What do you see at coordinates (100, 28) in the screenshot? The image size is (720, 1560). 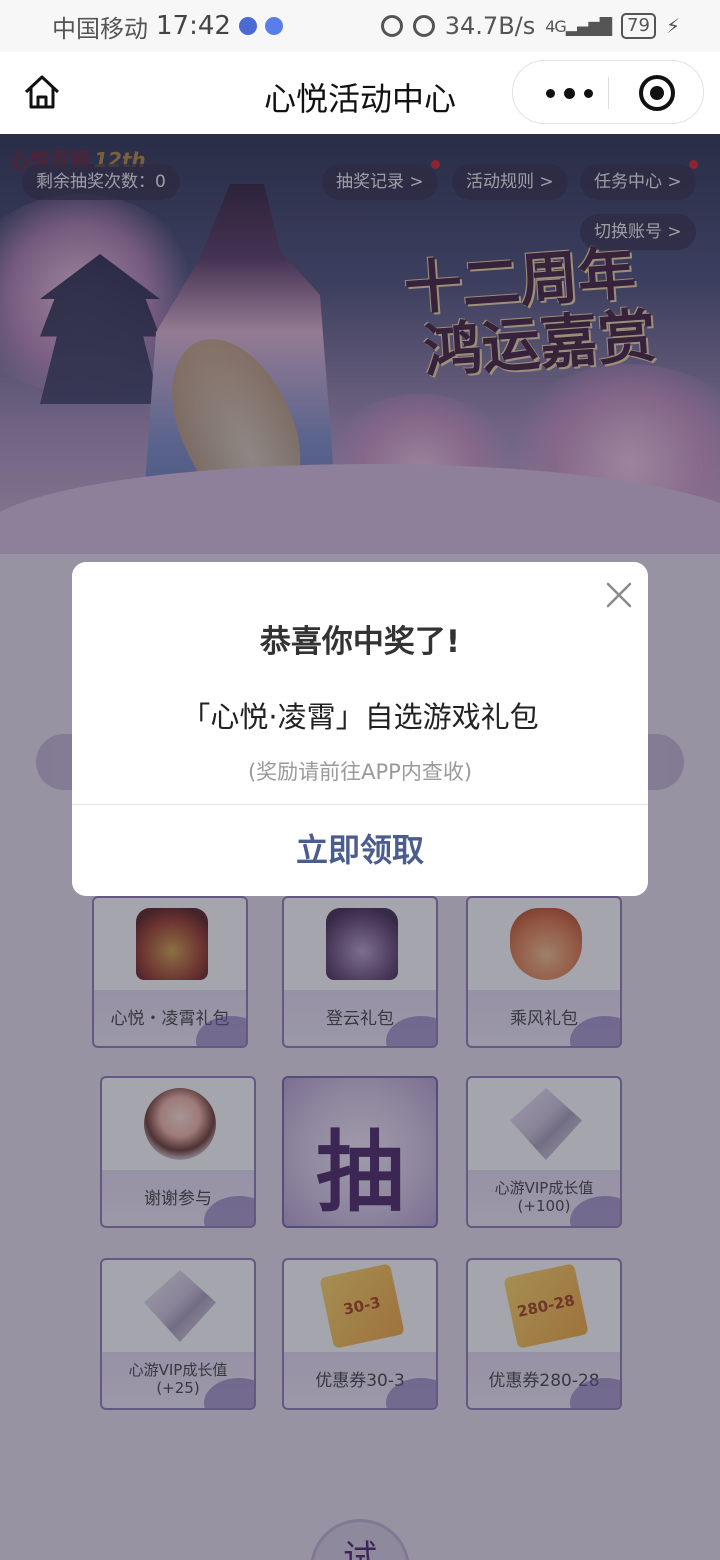 I see `carrier-name: 中国移动` at bounding box center [100, 28].